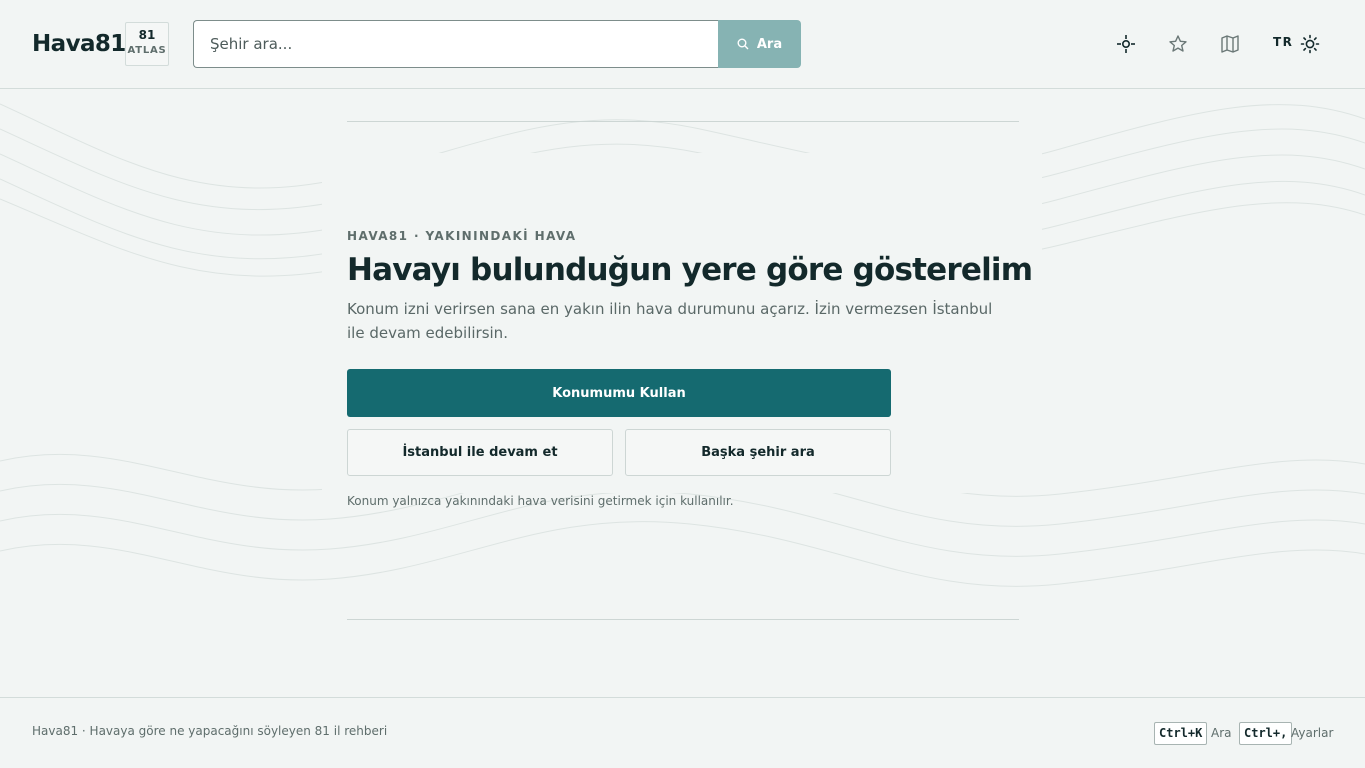 The image size is (1365, 768). I want to click on page-title: Havayı bulunduğun yere göre gösterelim, so click(690, 270).